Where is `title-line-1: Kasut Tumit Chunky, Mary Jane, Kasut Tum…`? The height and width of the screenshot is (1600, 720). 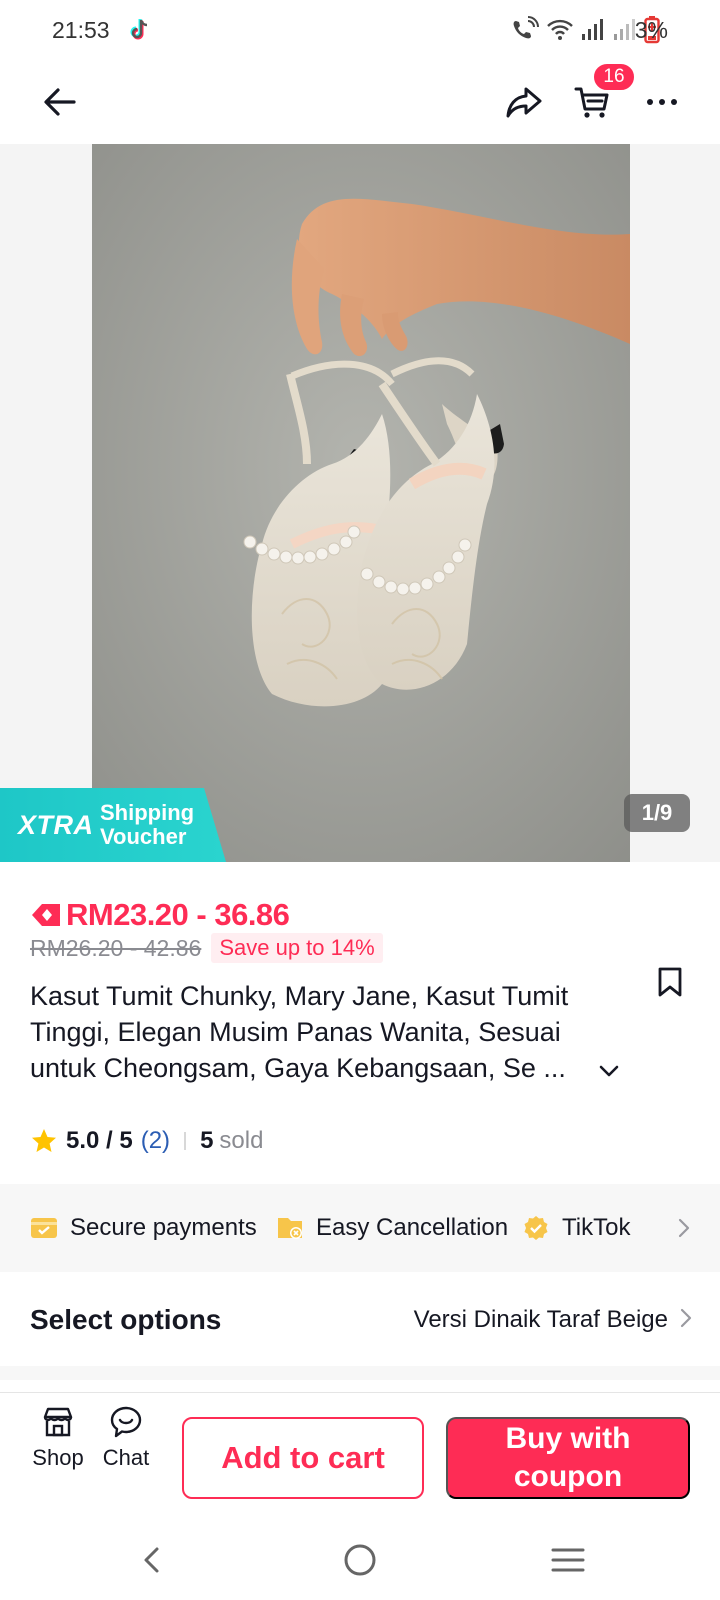 title-line-1: Kasut Tumit Chunky, Mary Jane, Kasut Tum… is located at coordinates (299, 996).